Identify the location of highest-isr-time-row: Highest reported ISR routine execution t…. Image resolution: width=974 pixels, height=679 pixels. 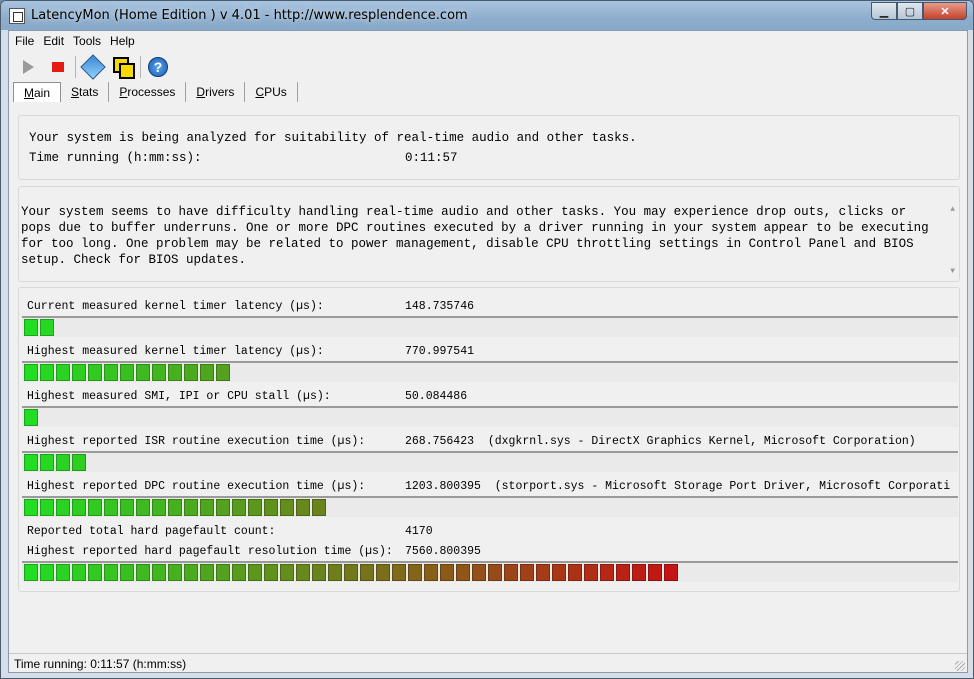
(471, 441).